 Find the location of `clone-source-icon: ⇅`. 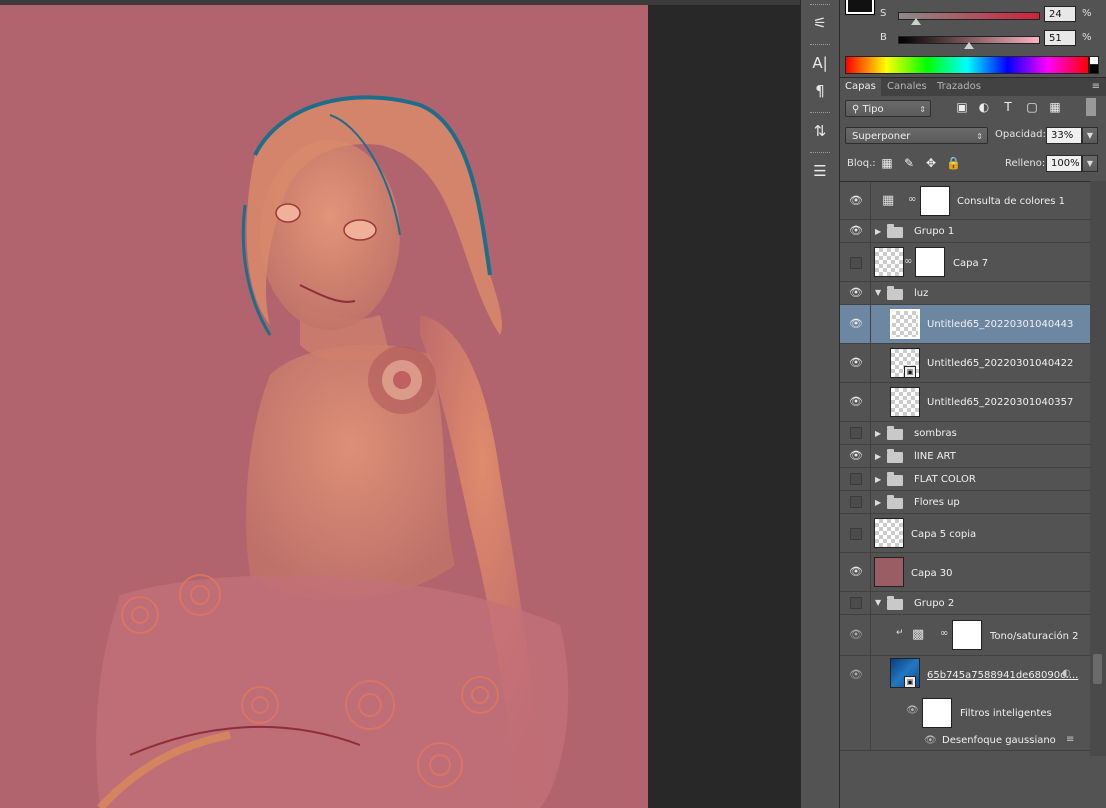

clone-source-icon: ⇅ is located at coordinates (820, 131).